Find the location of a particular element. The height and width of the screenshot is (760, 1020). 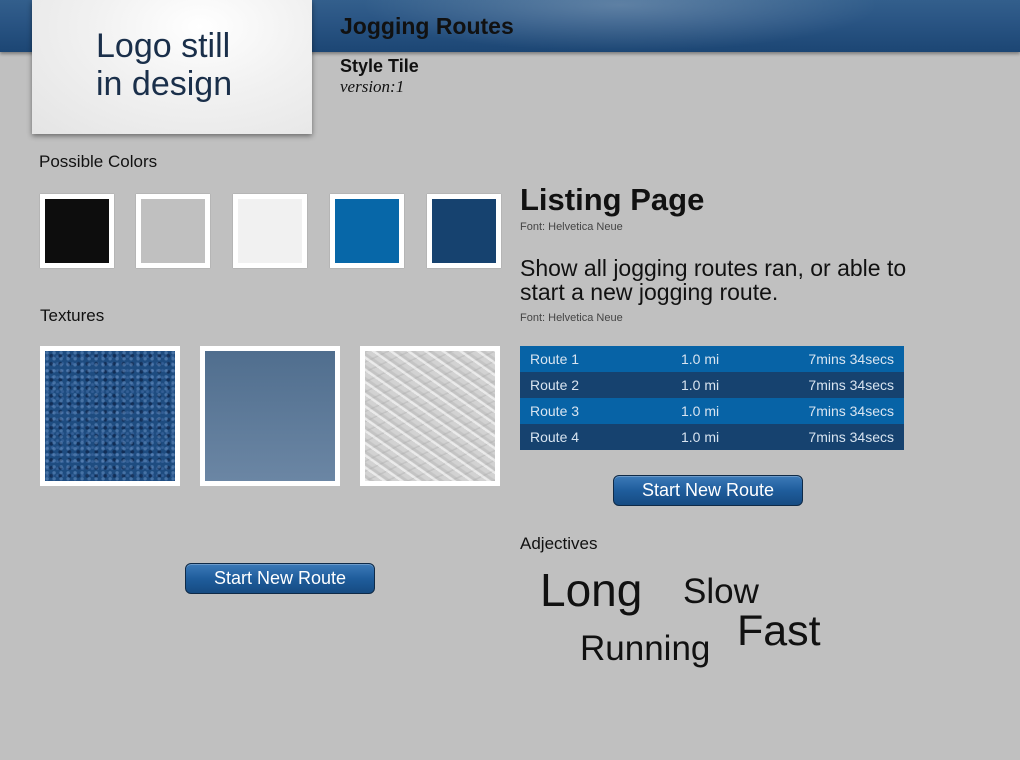

route-row: Route 3 1.0 mi 7mins 34secs is located at coordinates (712, 411).